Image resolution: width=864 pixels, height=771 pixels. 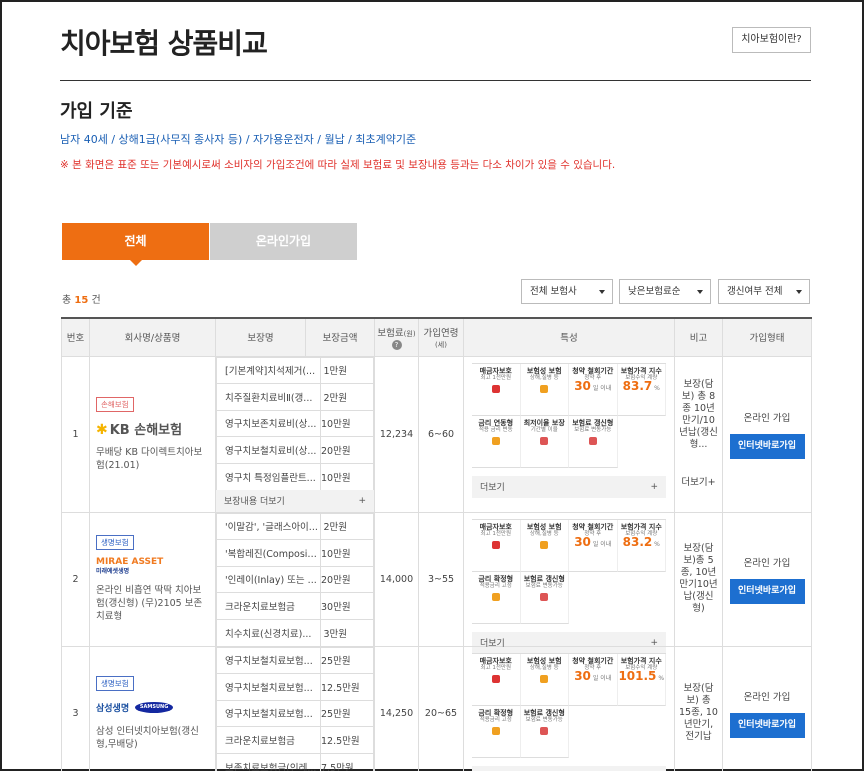 I want to click on coverage-amount: 2만원, so click(x=347, y=526).